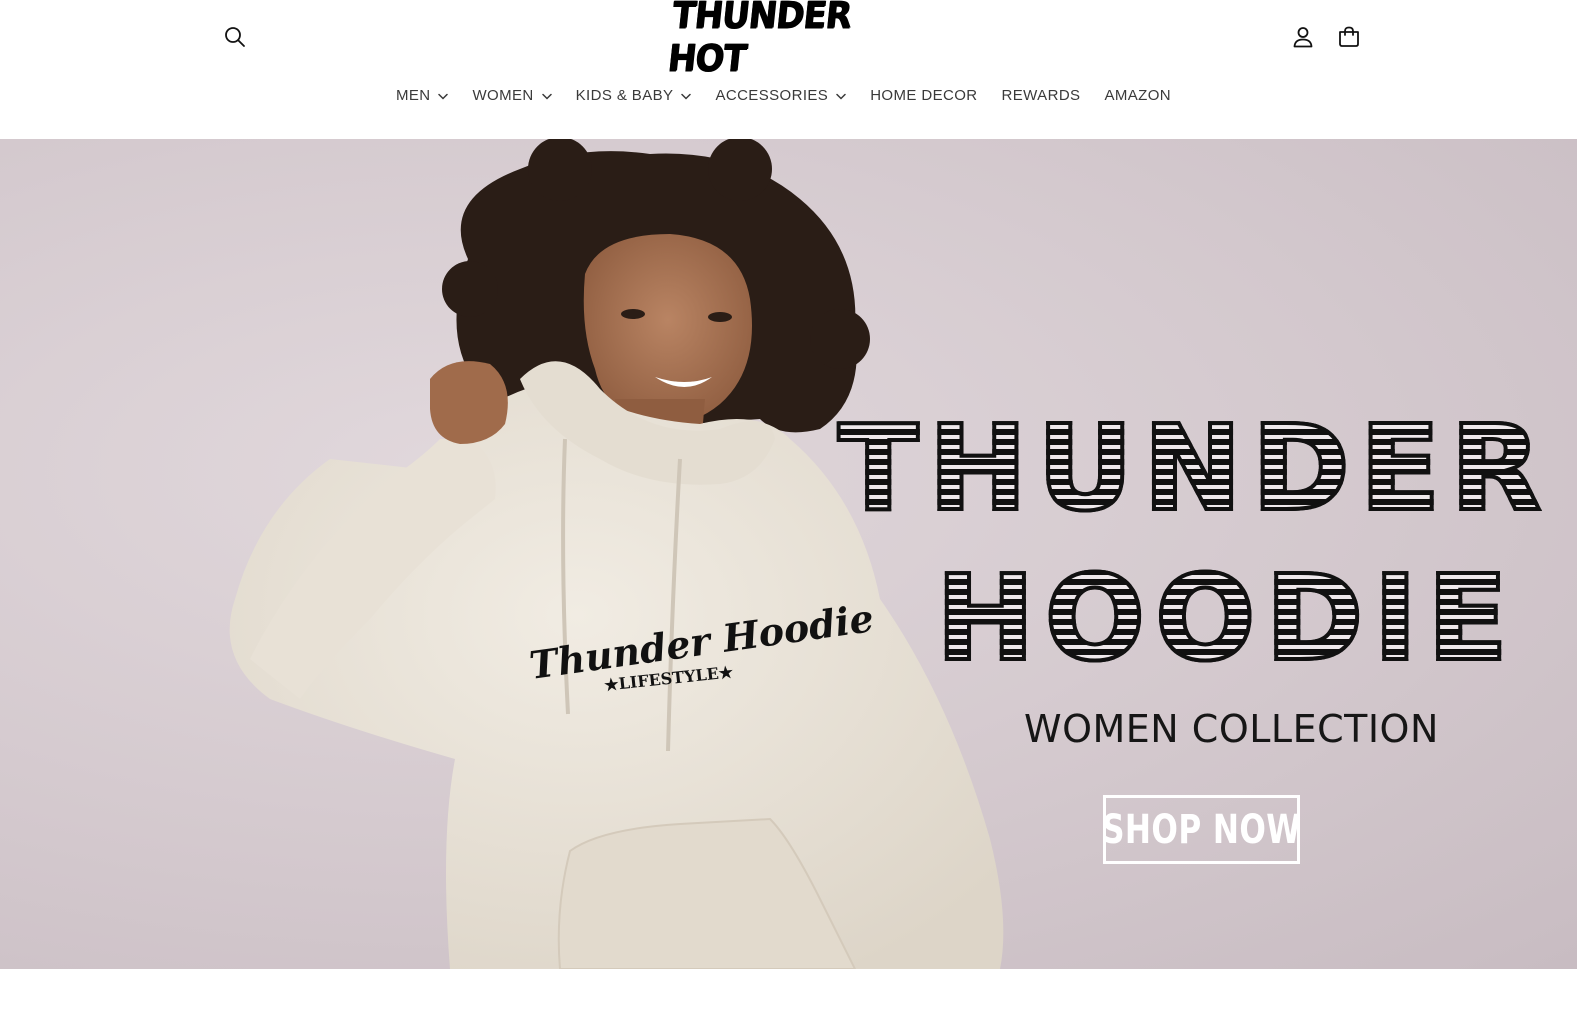  Describe the element at coordinates (413, 95) in the screenshot. I see `nav-item-label: MEN` at that location.